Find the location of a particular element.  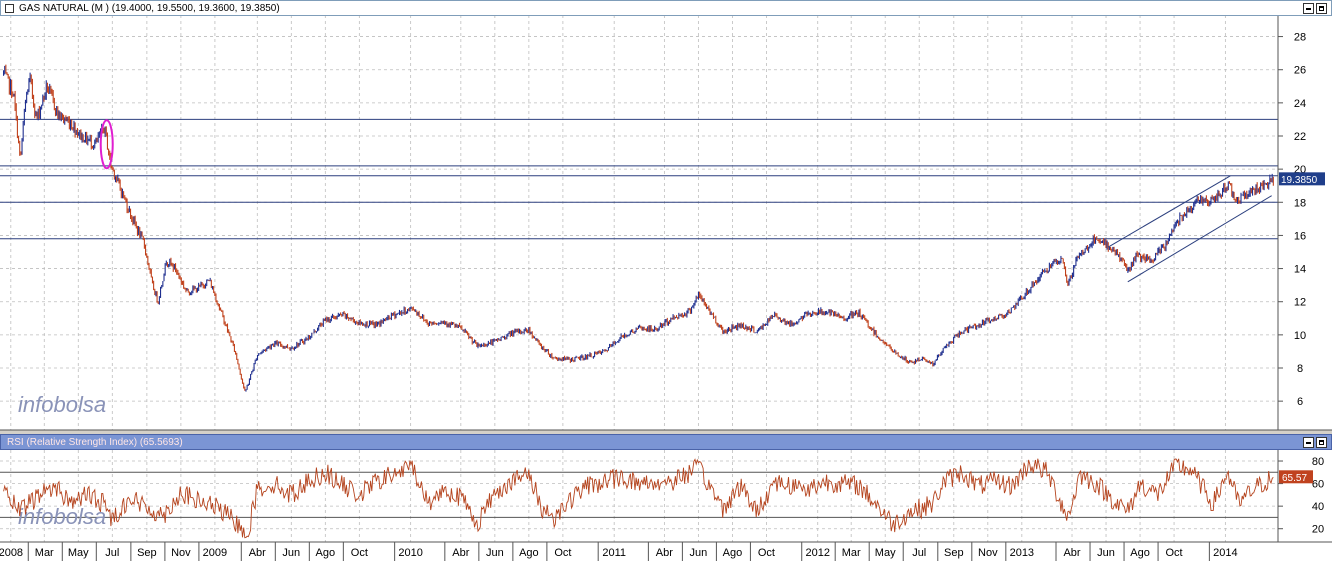

minimize-button is located at coordinates (1308, 8).